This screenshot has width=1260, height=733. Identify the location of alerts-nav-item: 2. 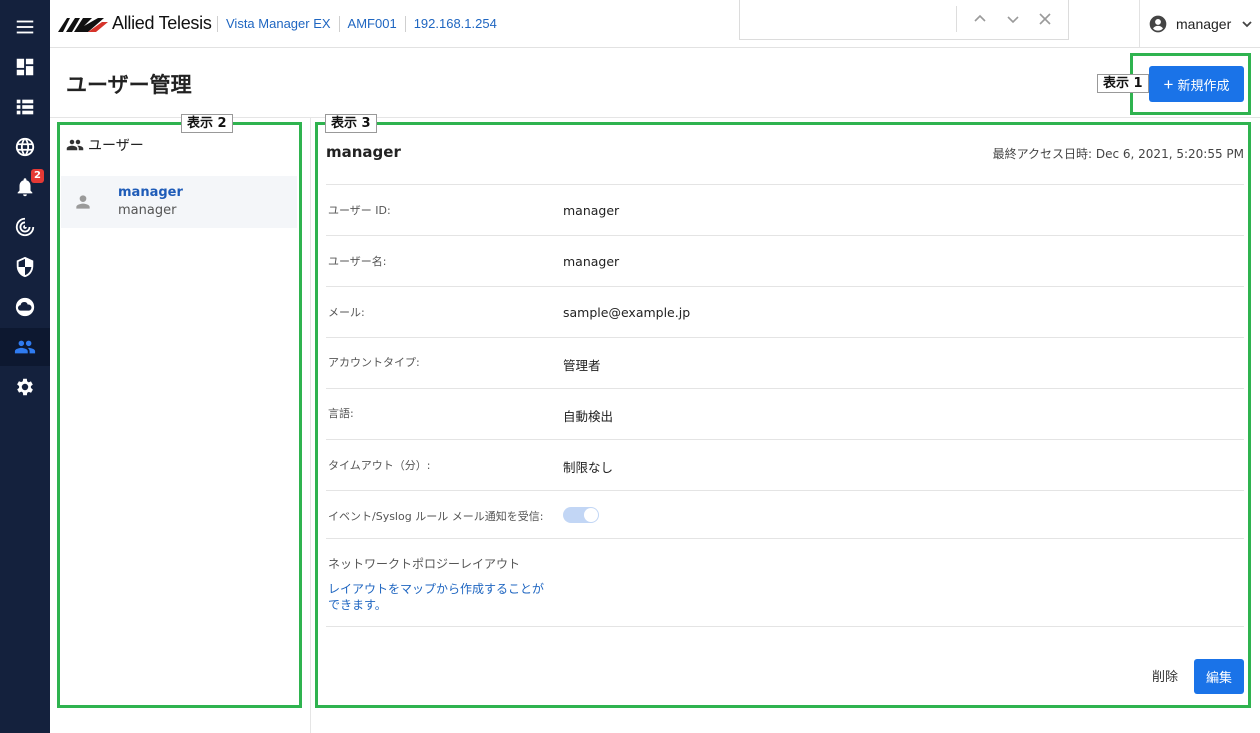
(25, 187).